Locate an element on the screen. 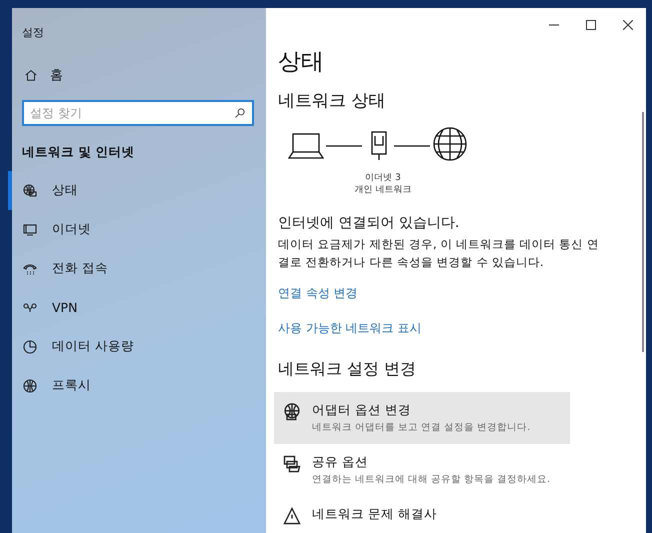 Image resolution: width=652 pixels, height=533 pixels. settings-option: 공유 옵션 연결하는 네트워크에 대해 공유할 항목을 결정하세요. is located at coordinates (422, 470).